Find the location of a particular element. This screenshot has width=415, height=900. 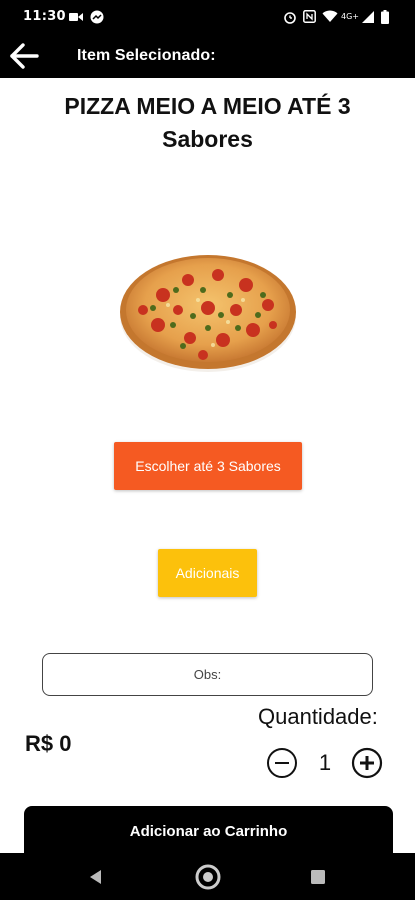

video-camera-icon is located at coordinates (76, 16).